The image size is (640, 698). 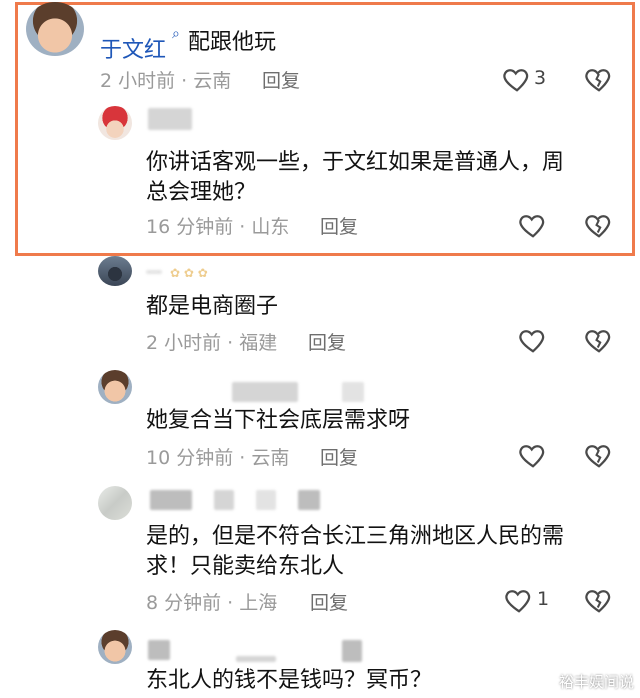 What do you see at coordinates (176, 34) in the screenshot?
I see `search-icon: ⌕` at bounding box center [176, 34].